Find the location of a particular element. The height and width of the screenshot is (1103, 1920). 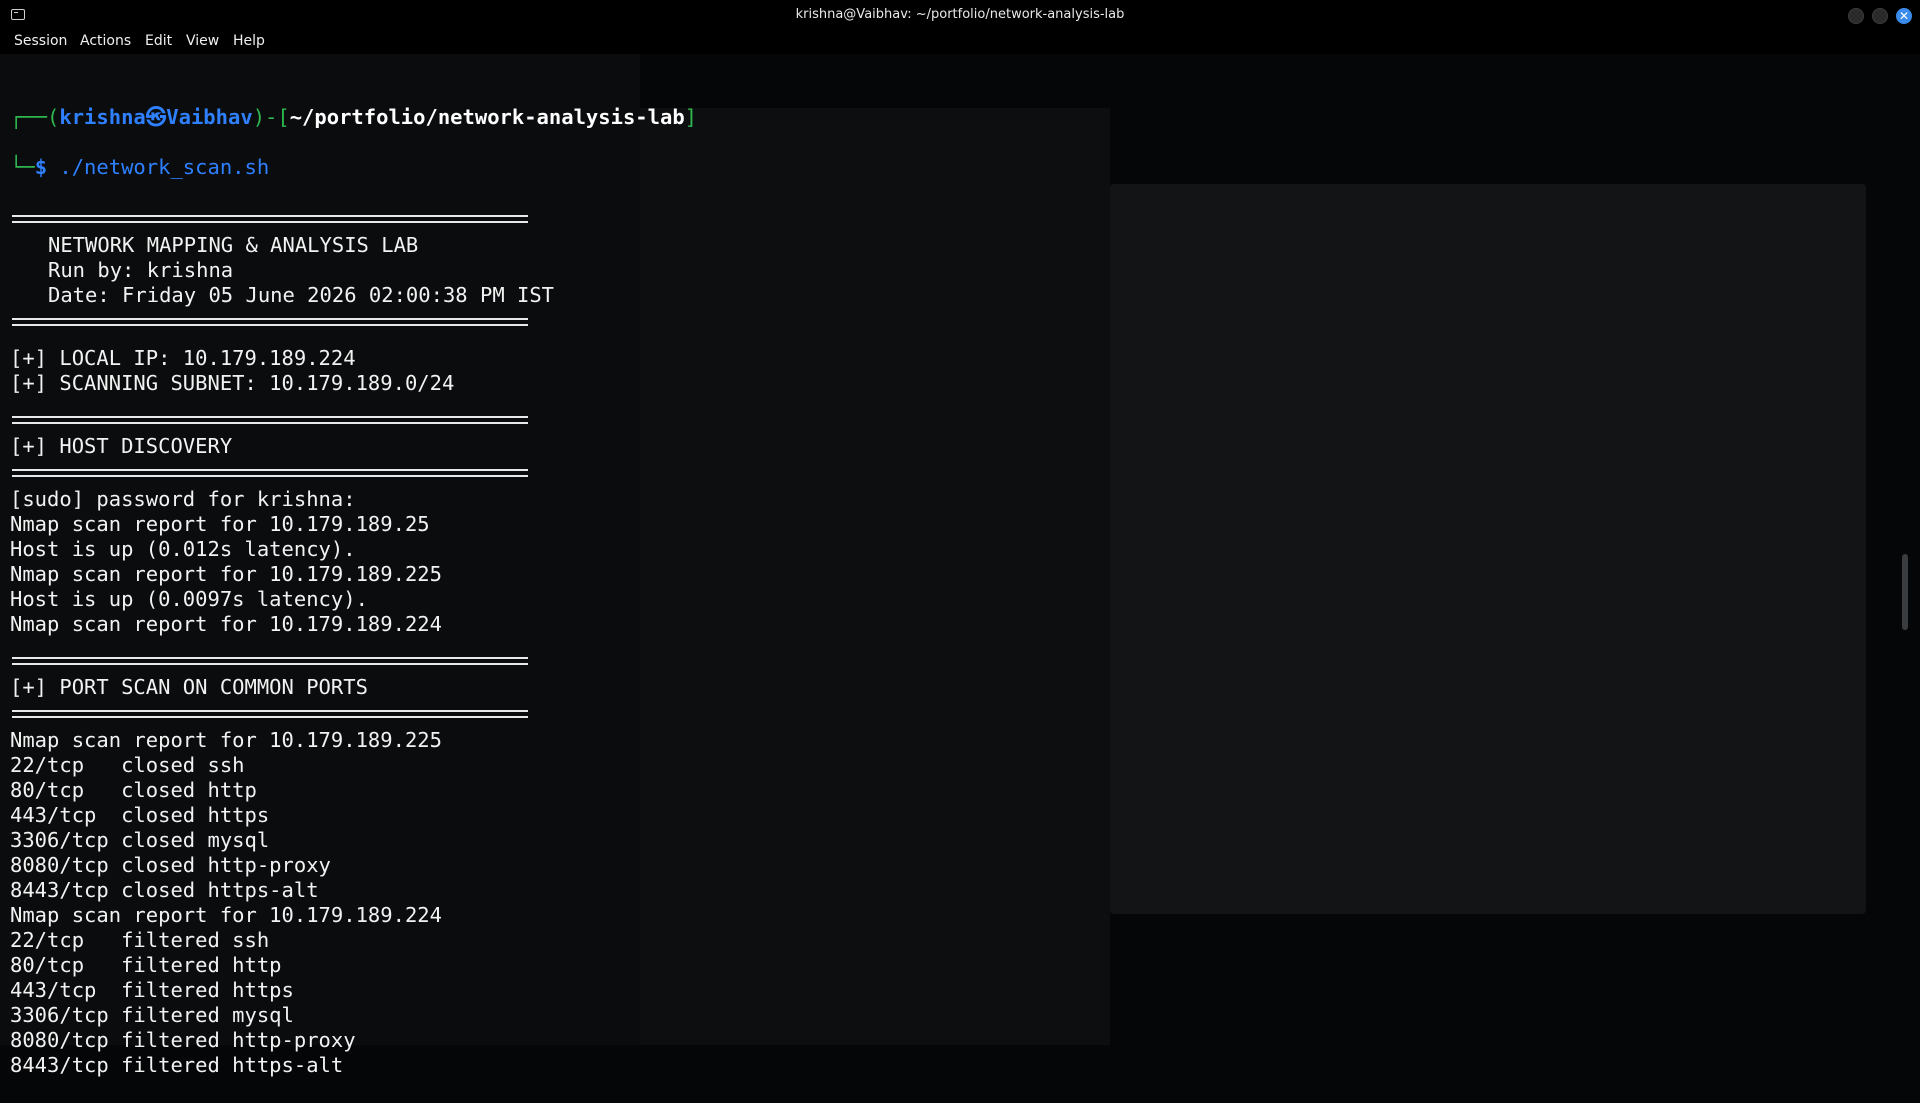

prompt-path: ~/portfolio/network-analysis-lab is located at coordinates (487, 117).